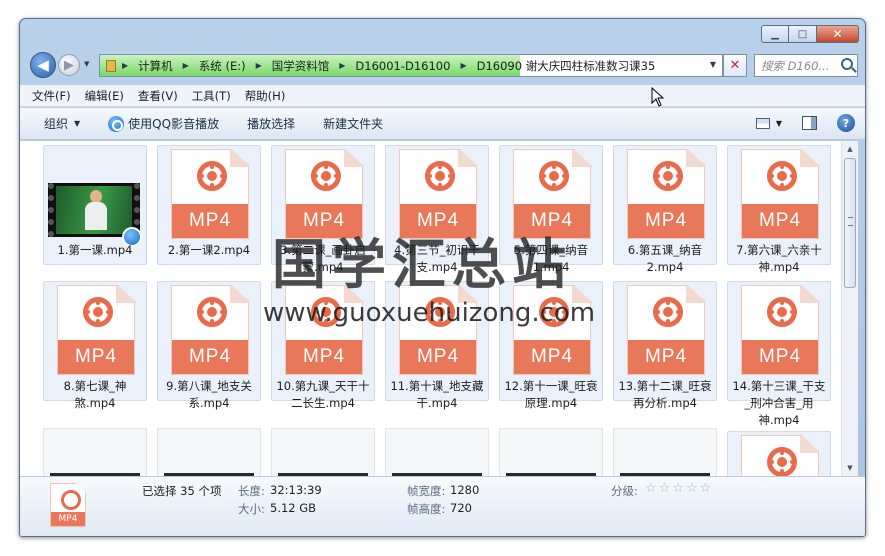 The height and width of the screenshot is (556, 885). What do you see at coordinates (174, 124) in the screenshot?
I see `play-with-qq-label: 使用QQ影音播放` at bounding box center [174, 124].